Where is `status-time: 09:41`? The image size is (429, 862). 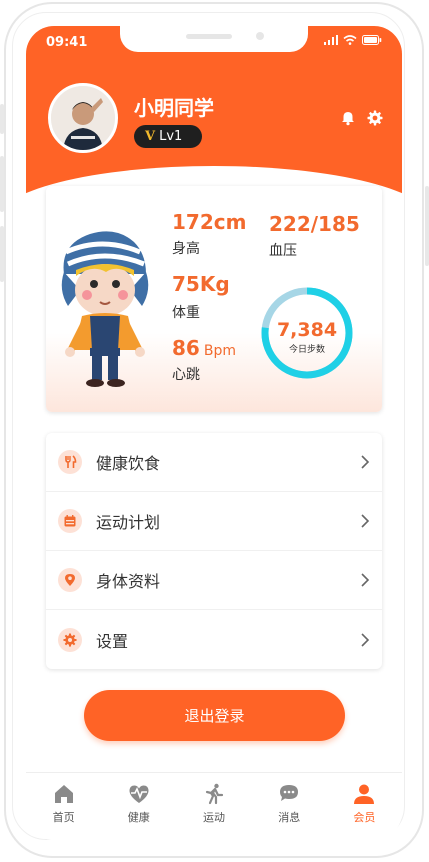
status-time: 09:41 is located at coordinates (67, 42).